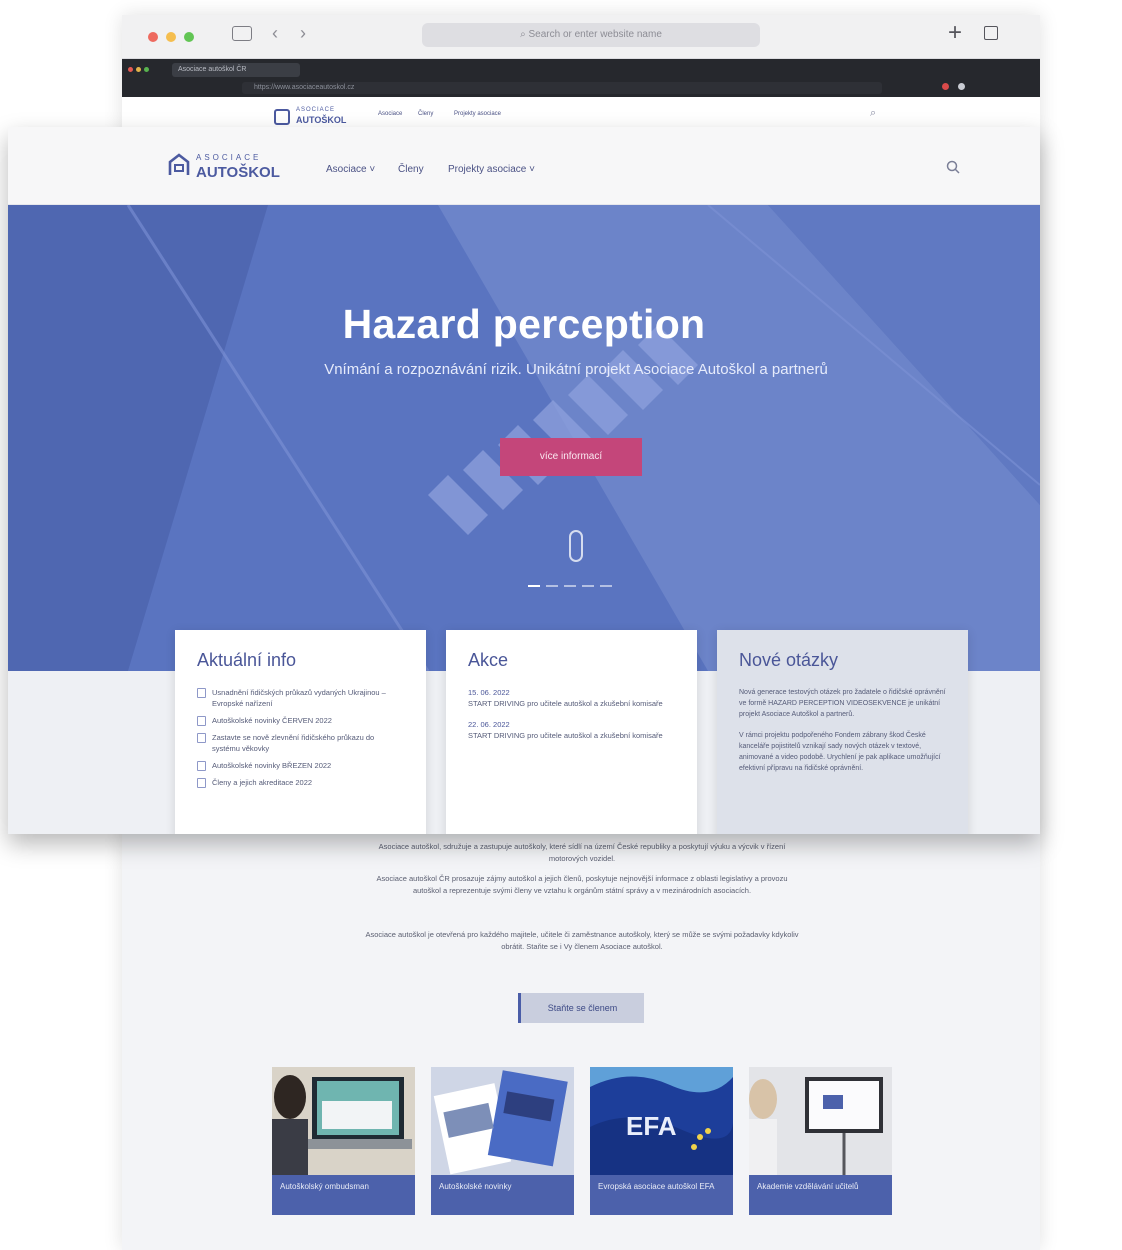  What do you see at coordinates (991, 33) in the screenshot?
I see `tab-overview-icon` at bounding box center [991, 33].